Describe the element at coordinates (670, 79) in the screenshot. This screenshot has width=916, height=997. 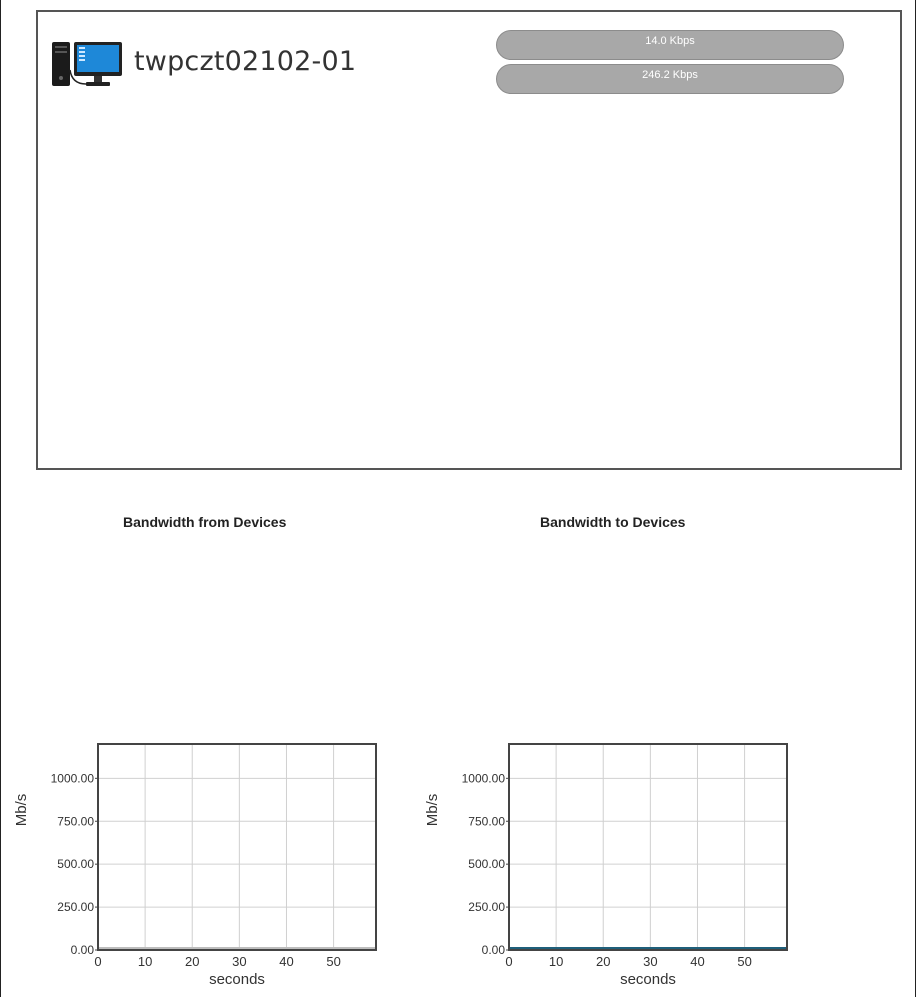
I see `download-speed-badge: 246.2 Kbps` at that location.